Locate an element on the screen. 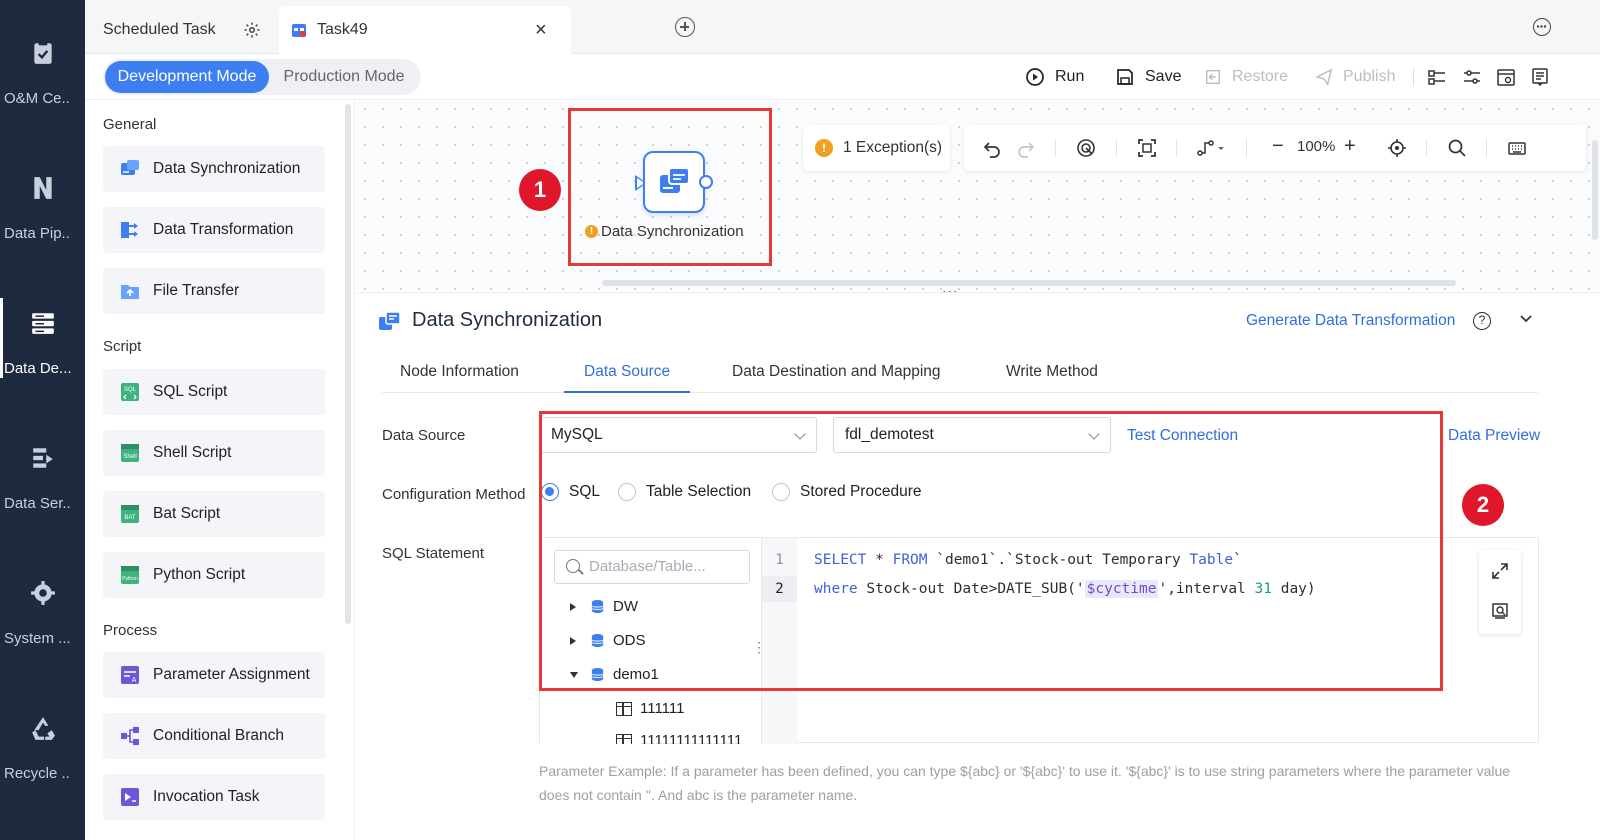 The image size is (1600, 840). add-tab-icon is located at coordinates (685, 27).